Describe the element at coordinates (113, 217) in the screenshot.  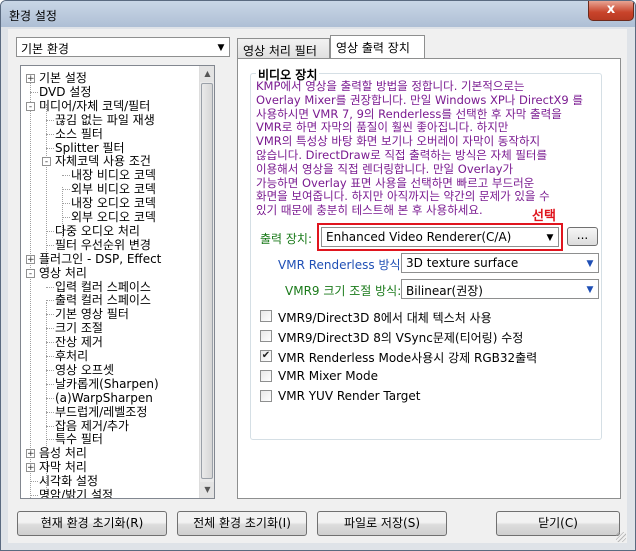
I see `tree-item: 외부 오디오 코덱` at that location.